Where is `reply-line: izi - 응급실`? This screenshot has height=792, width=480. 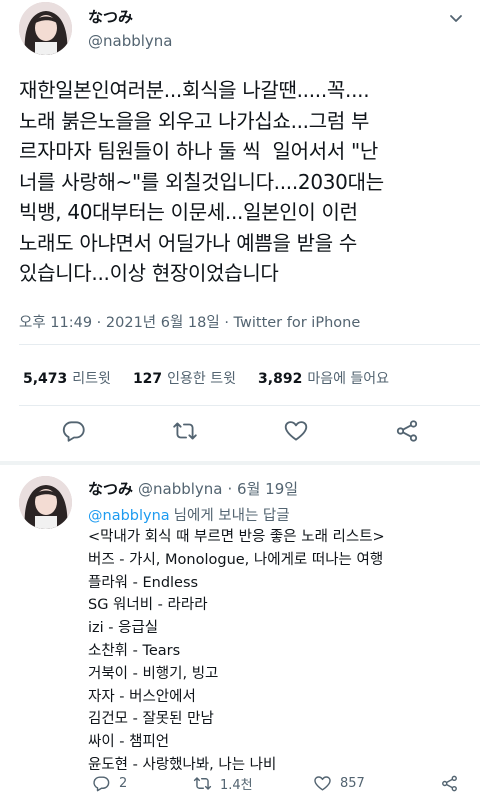 reply-line: izi - 응급실 is located at coordinates (123, 628).